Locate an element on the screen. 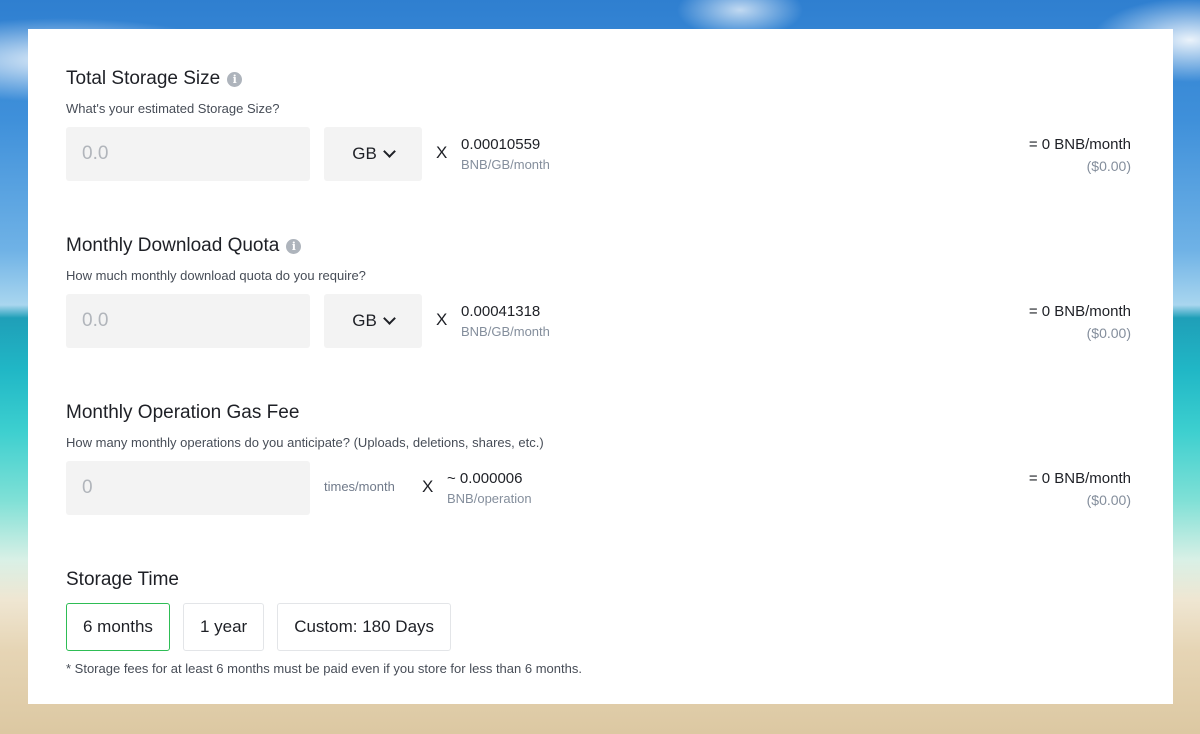 The image size is (1200, 734). storage-result: = 0 BNB/month ($0.00) is located at coordinates (1080, 155).